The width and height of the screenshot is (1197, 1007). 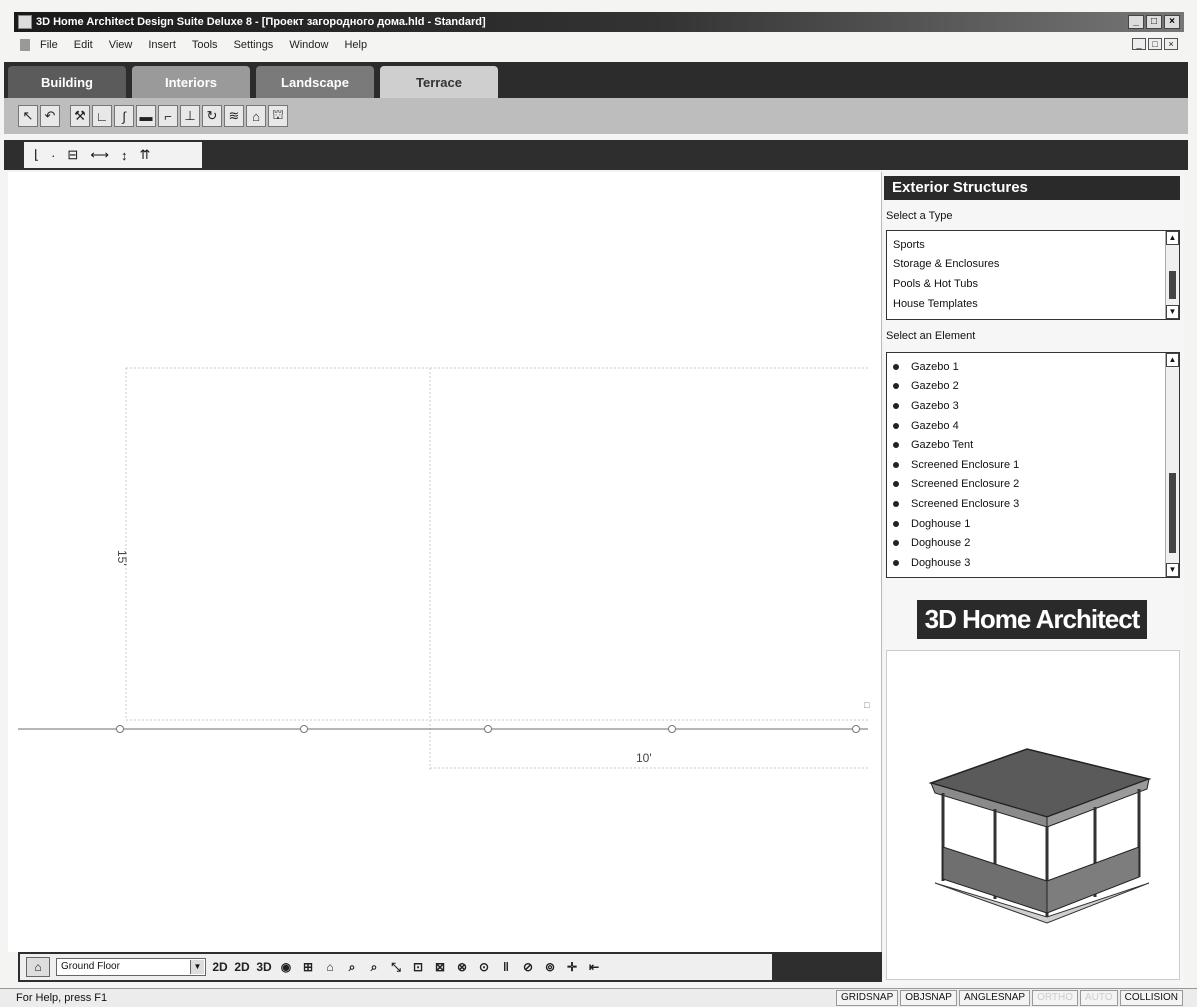 What do you see at coordinates (1033, 284) in the screenshot?
I see `list-item: Pools & Hot Tubs` at bounding box center [1033, 284].